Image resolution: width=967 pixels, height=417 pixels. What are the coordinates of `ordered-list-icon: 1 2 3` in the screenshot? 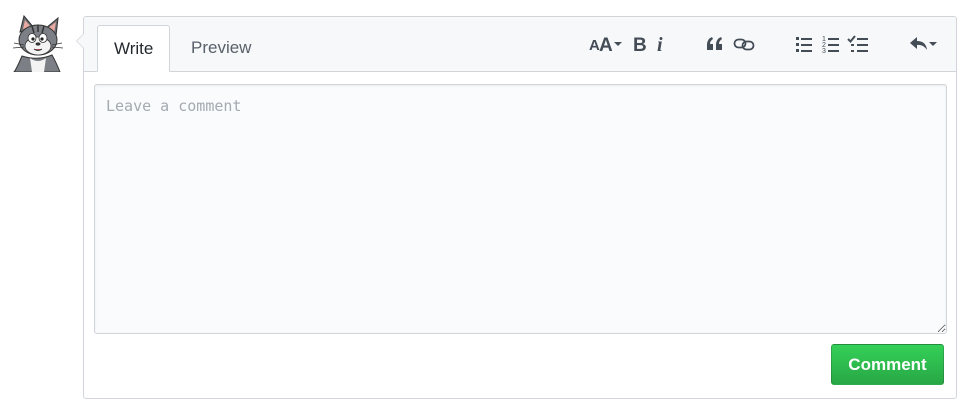 It's located at (830, 45).